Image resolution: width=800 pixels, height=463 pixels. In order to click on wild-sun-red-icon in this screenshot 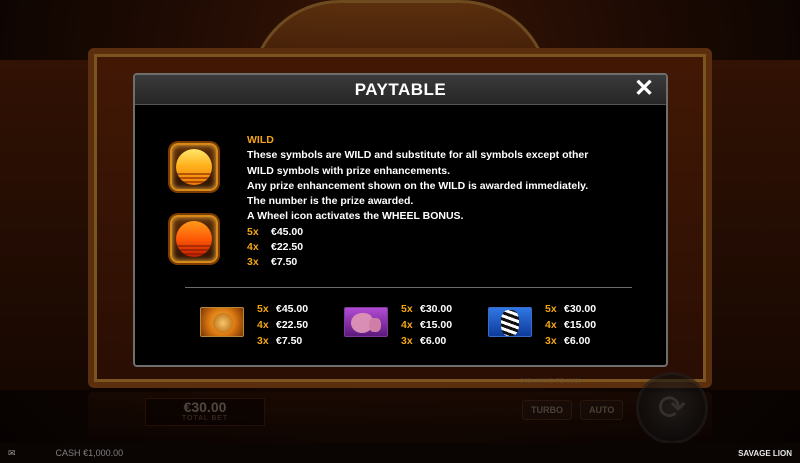, I will do `click(194, 239)`.